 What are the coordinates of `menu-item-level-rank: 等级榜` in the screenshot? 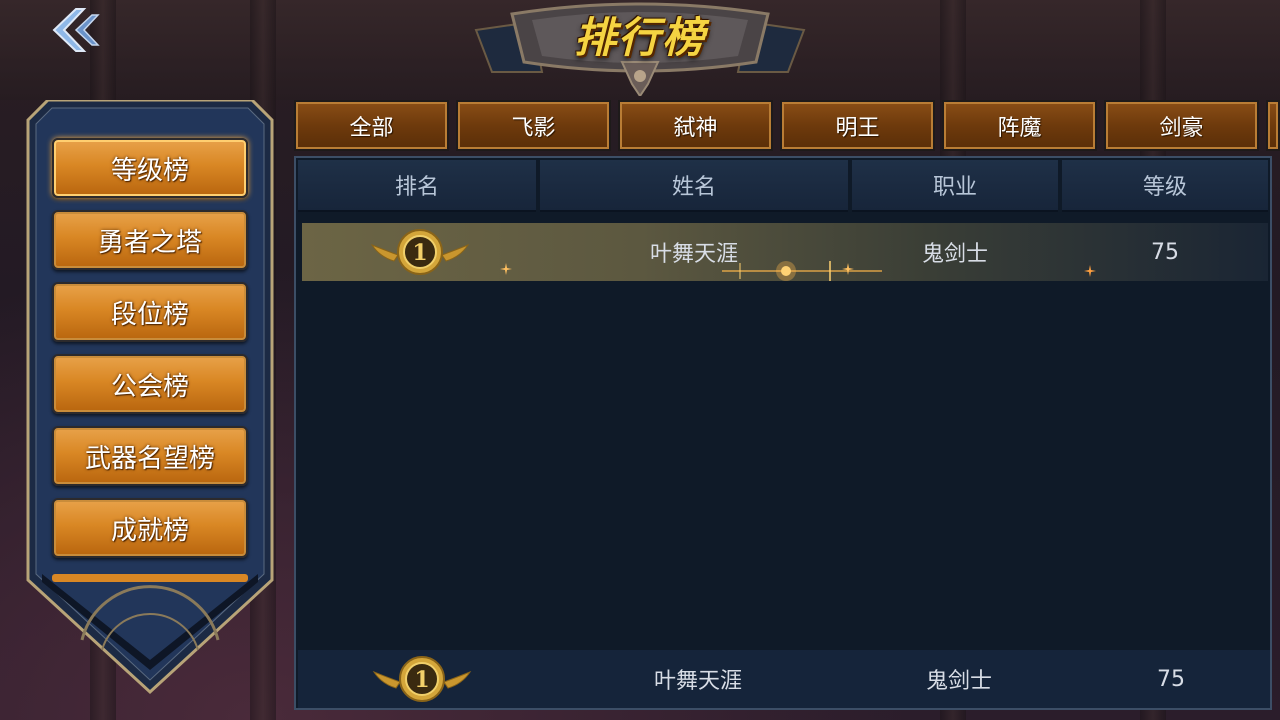 It's located at (150, 168).